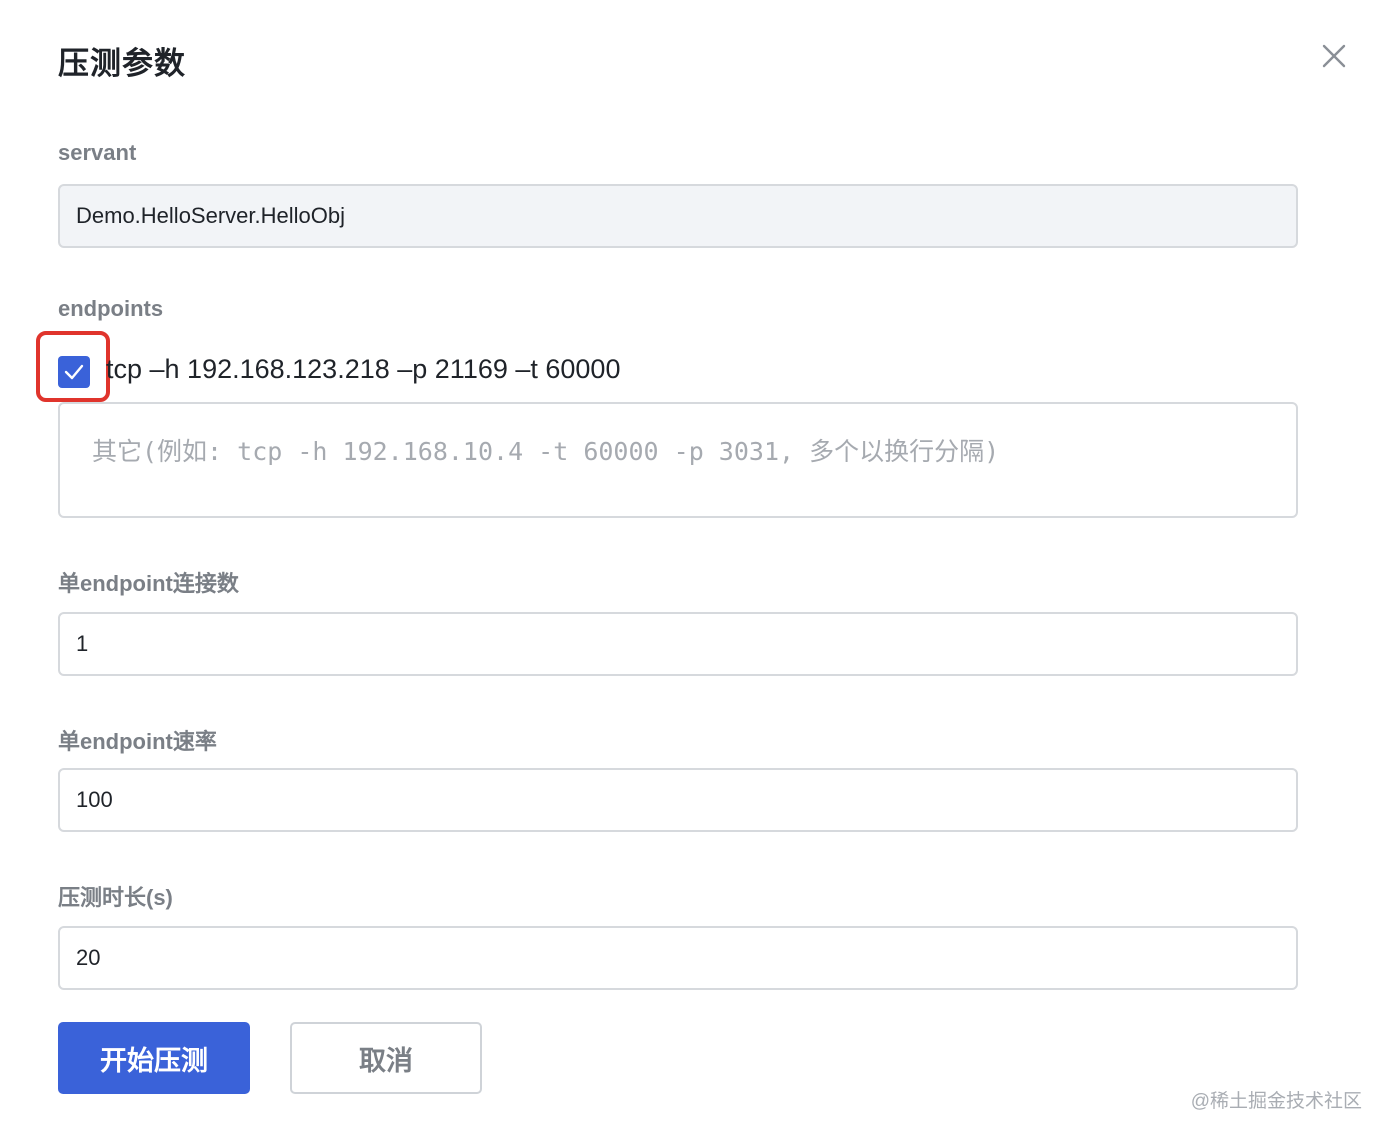 The image size is (1392, 1138). I want to click on endpoint-text: tcp –h 192.168.123.218 –p 21169 –t 60000, so click(363, 369).